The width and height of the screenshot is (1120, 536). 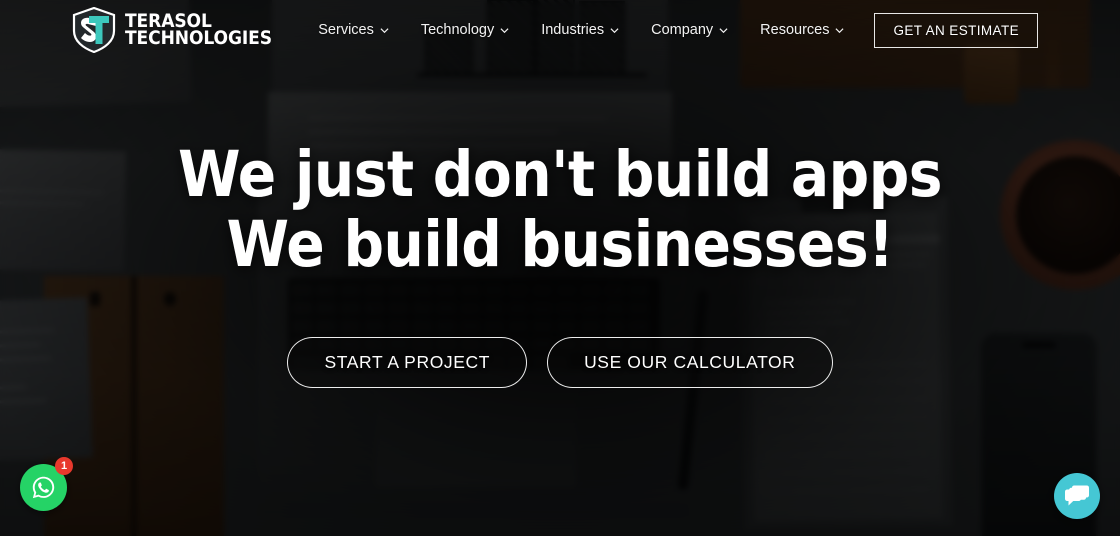 I want to click on logo-line-2: Technologies, so click(x=198, y=38).